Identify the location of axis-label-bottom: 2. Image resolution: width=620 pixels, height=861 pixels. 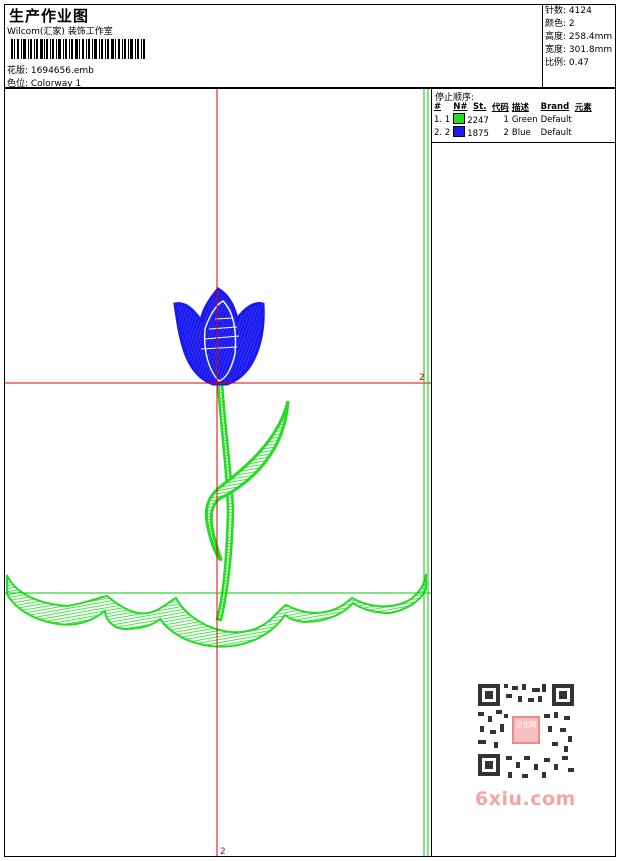
(223, 852).